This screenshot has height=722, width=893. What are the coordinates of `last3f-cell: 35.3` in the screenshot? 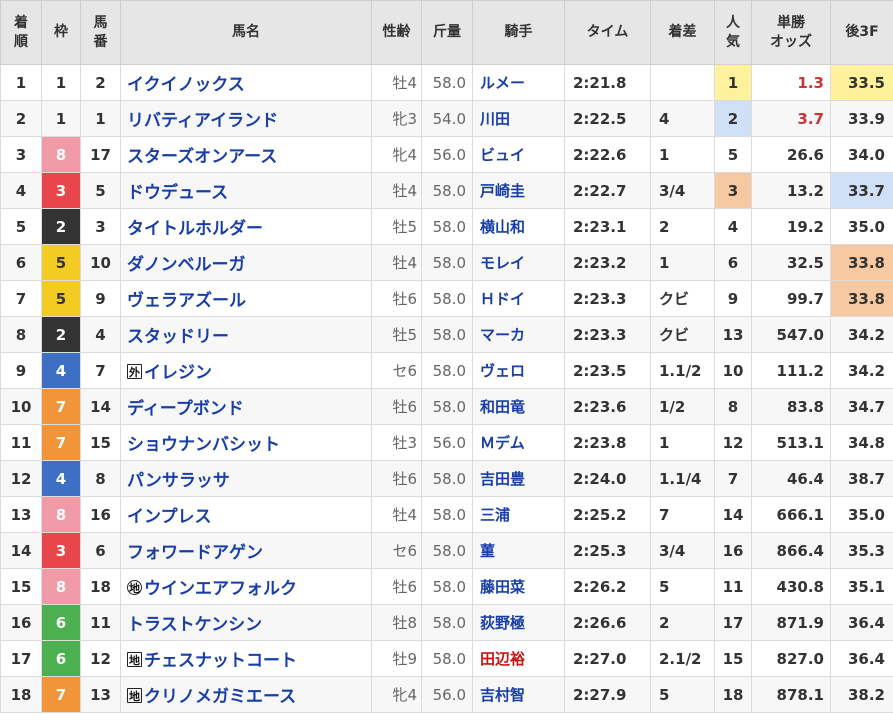 It's located at (861, 550).